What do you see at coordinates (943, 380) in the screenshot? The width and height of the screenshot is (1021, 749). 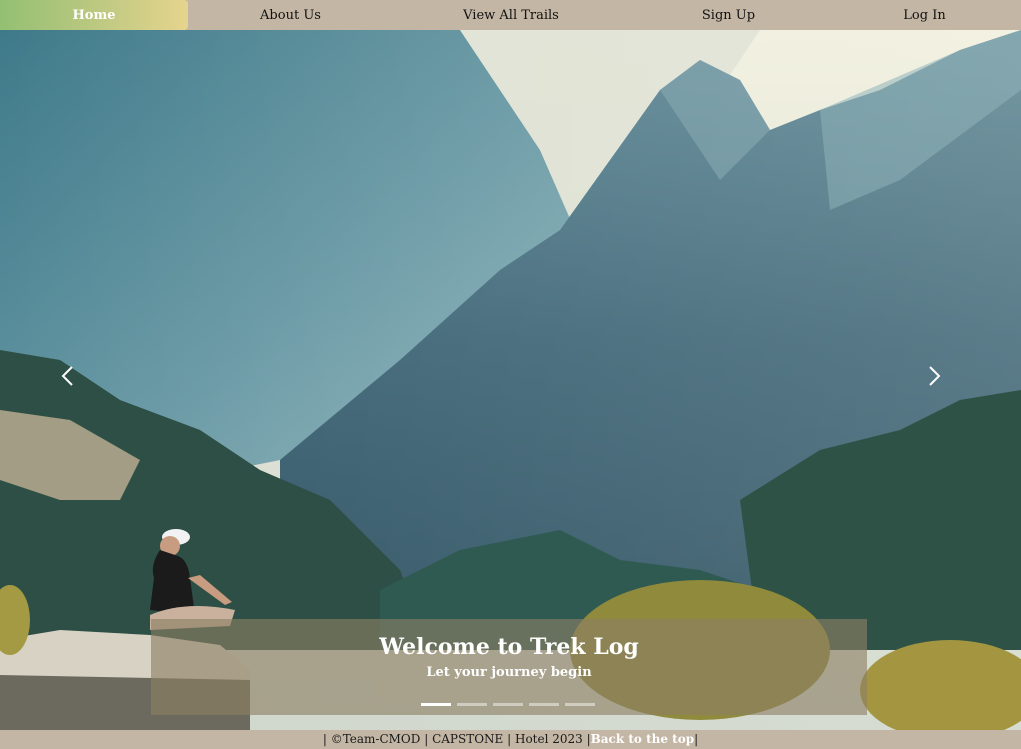 I see `carousel-next-button` at bounding box center [943, 380].